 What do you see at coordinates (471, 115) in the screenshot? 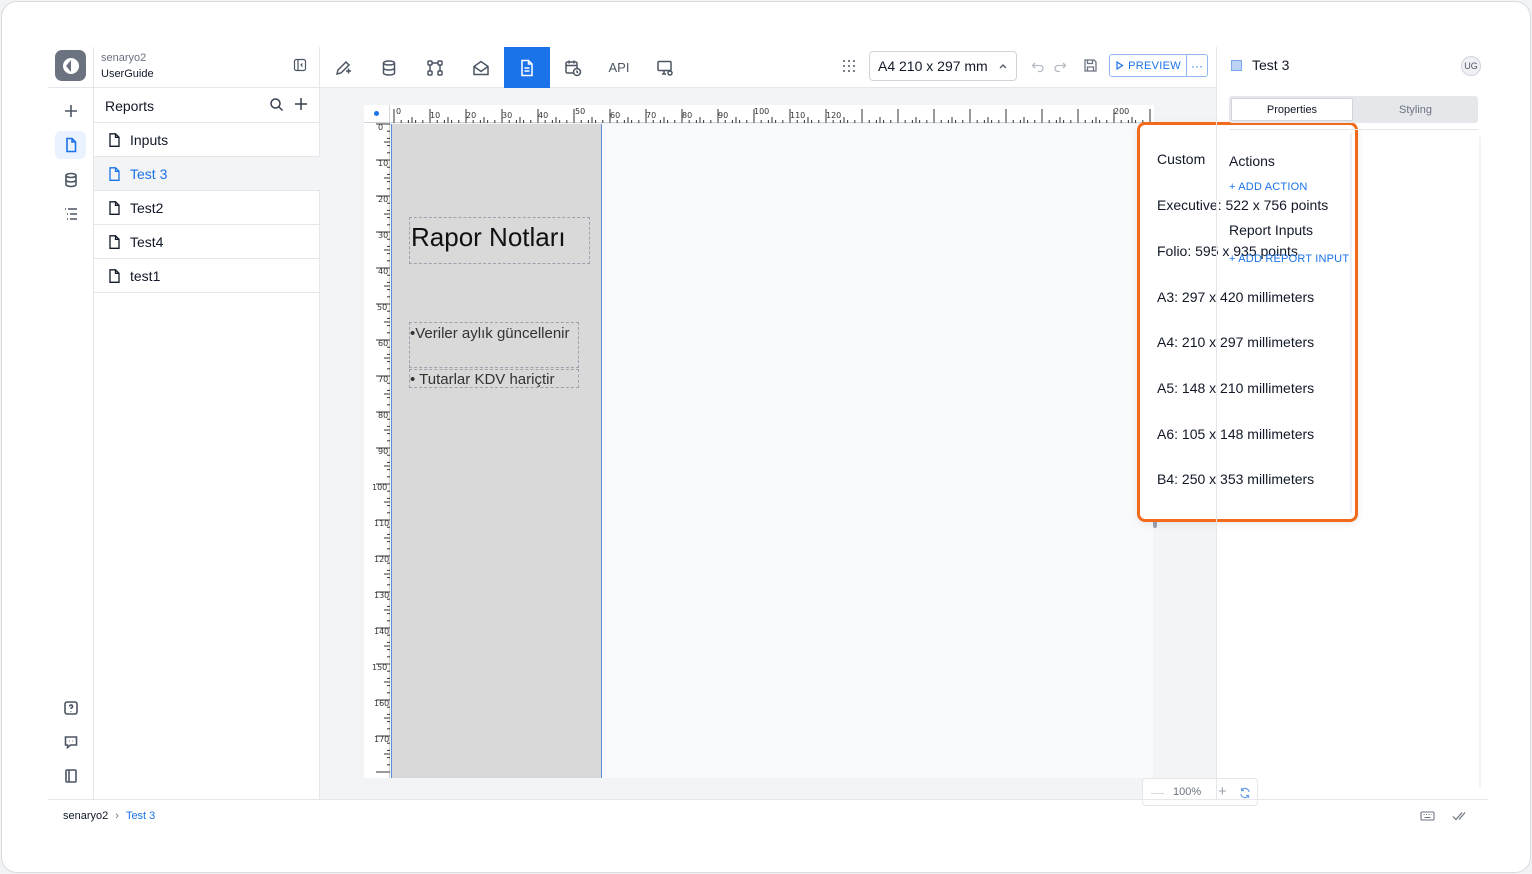
I see `ruler-h-label: 20` at bounding box center [471, 115].